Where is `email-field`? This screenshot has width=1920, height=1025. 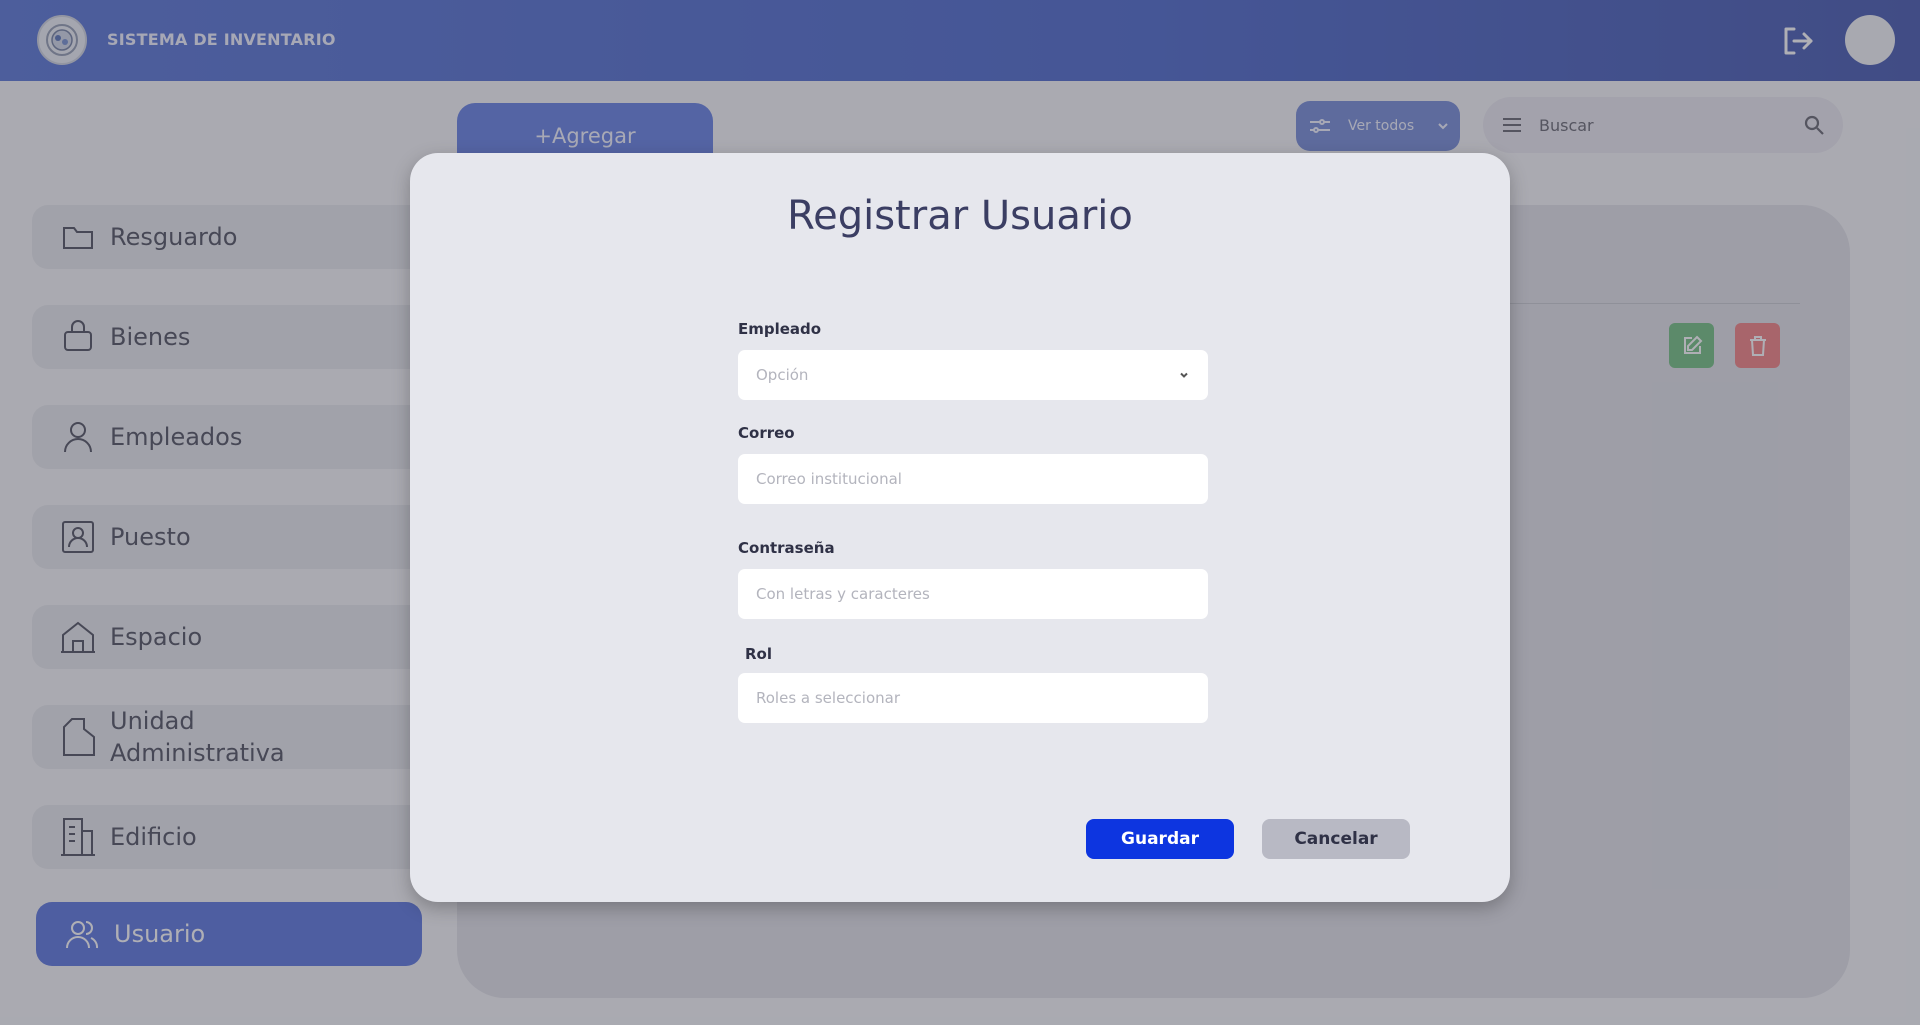
email-field is located at coordinates (973, 479).